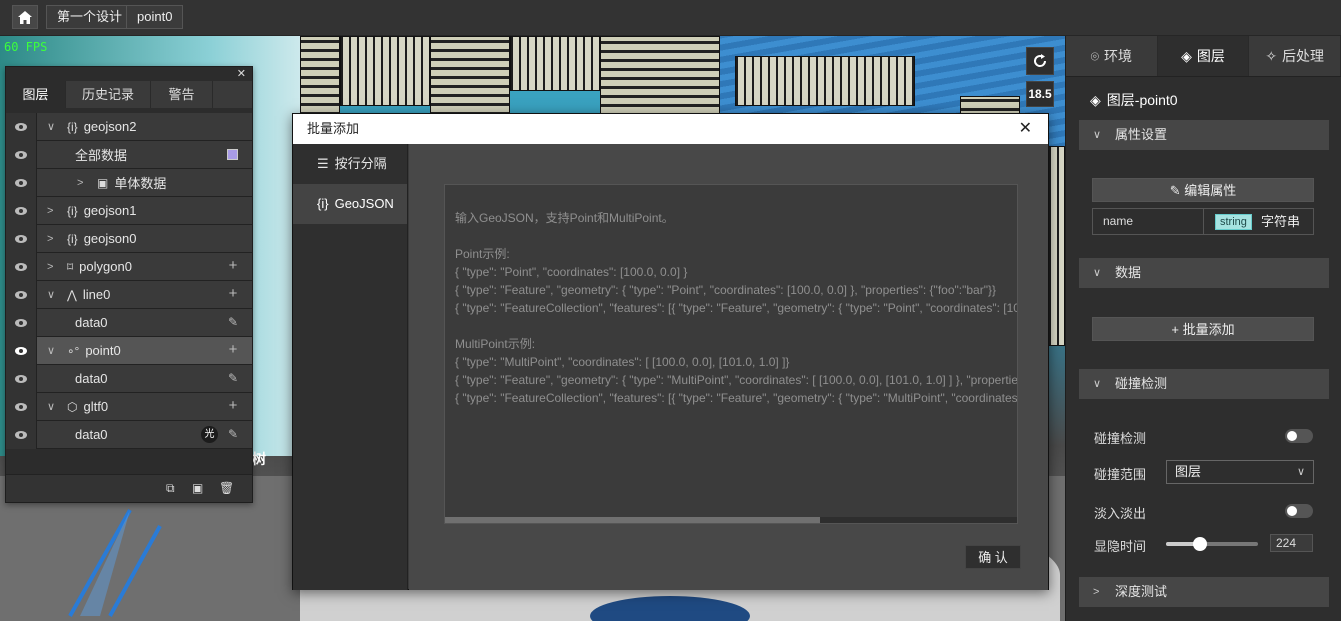 Image resolution: width=1341 pixels, height=621 pixels. Describe the element at coordinates (96, 294) in the screenshot. I see `layer-label: line0` at that location.